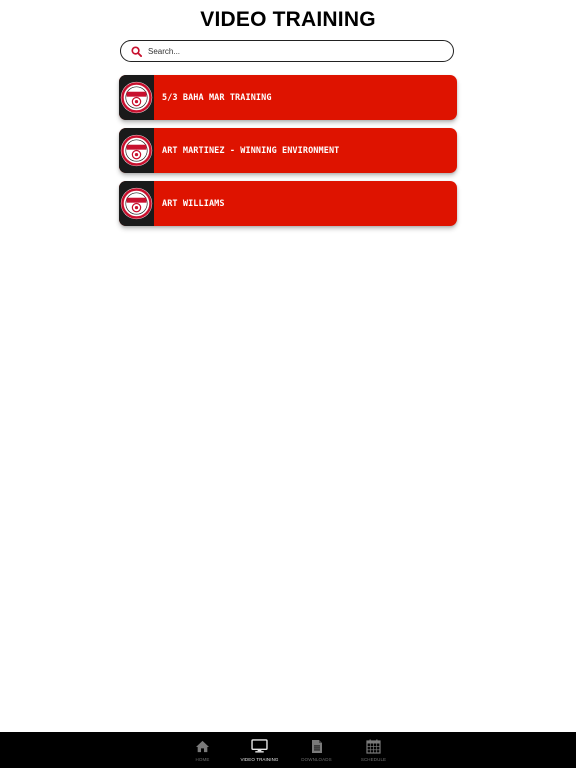  I want to click on video-title: ART WILLIAMS, so click(193, 203).